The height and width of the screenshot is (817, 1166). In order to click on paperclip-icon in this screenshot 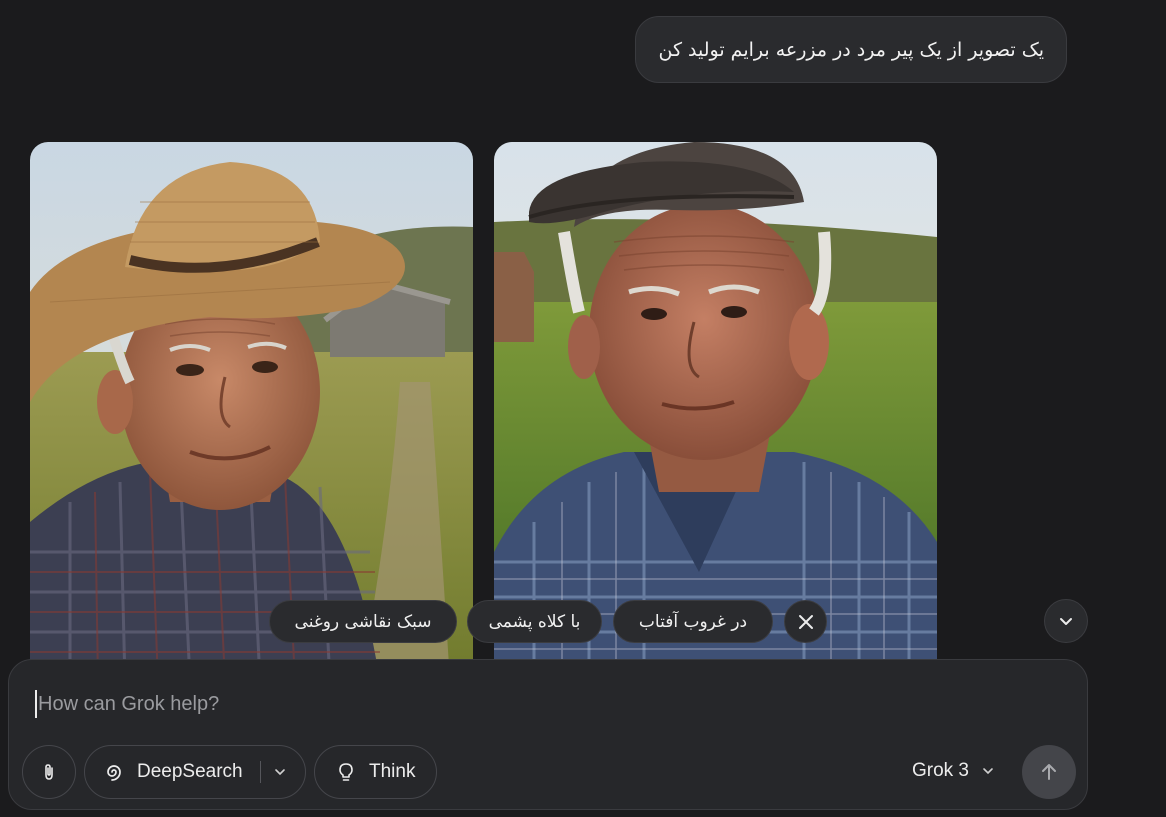, I will do `click(49, 772)`.